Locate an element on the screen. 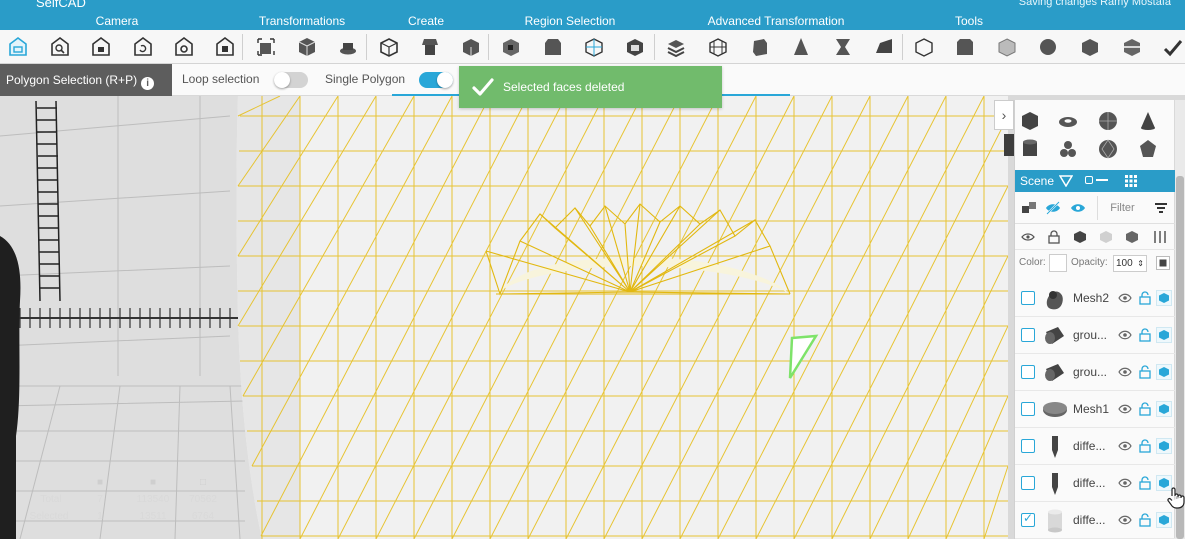 Image resolution: width=1185 pixels, height=539 pixels. rotate-cube-icon is located at coordinates (307, 47).